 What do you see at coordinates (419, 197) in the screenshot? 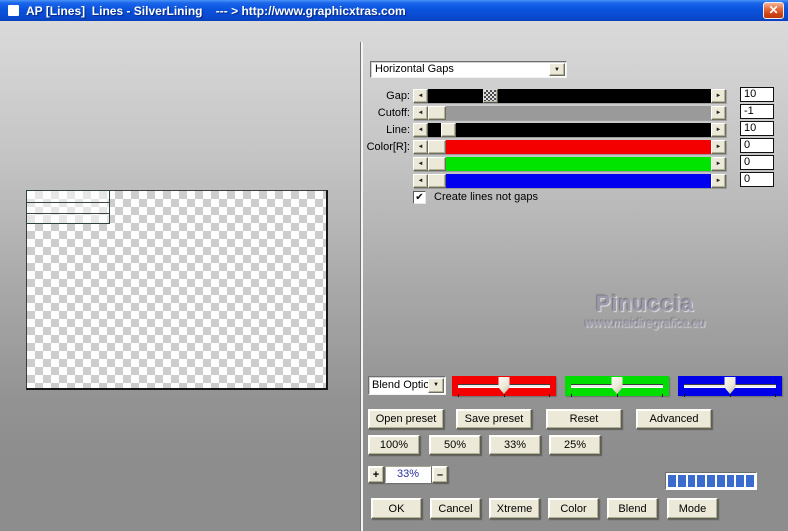
I see `create-lines-checkbox: ✔` at bounding box center [419, 197].